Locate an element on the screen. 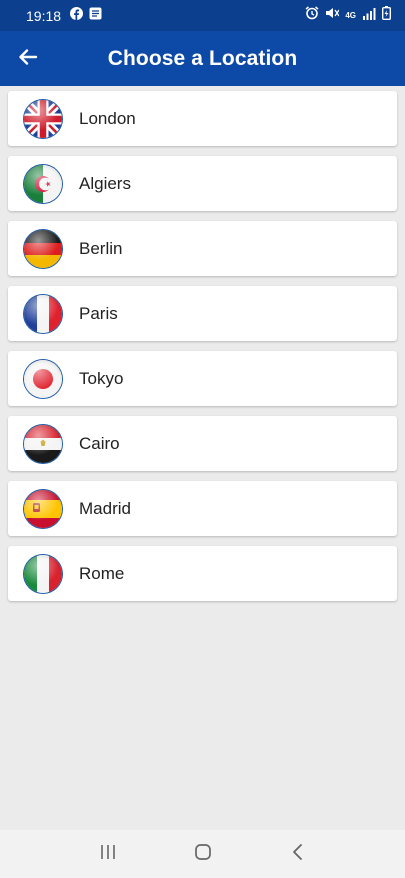  location-name: Cairo is located at coordinates (99, 443).